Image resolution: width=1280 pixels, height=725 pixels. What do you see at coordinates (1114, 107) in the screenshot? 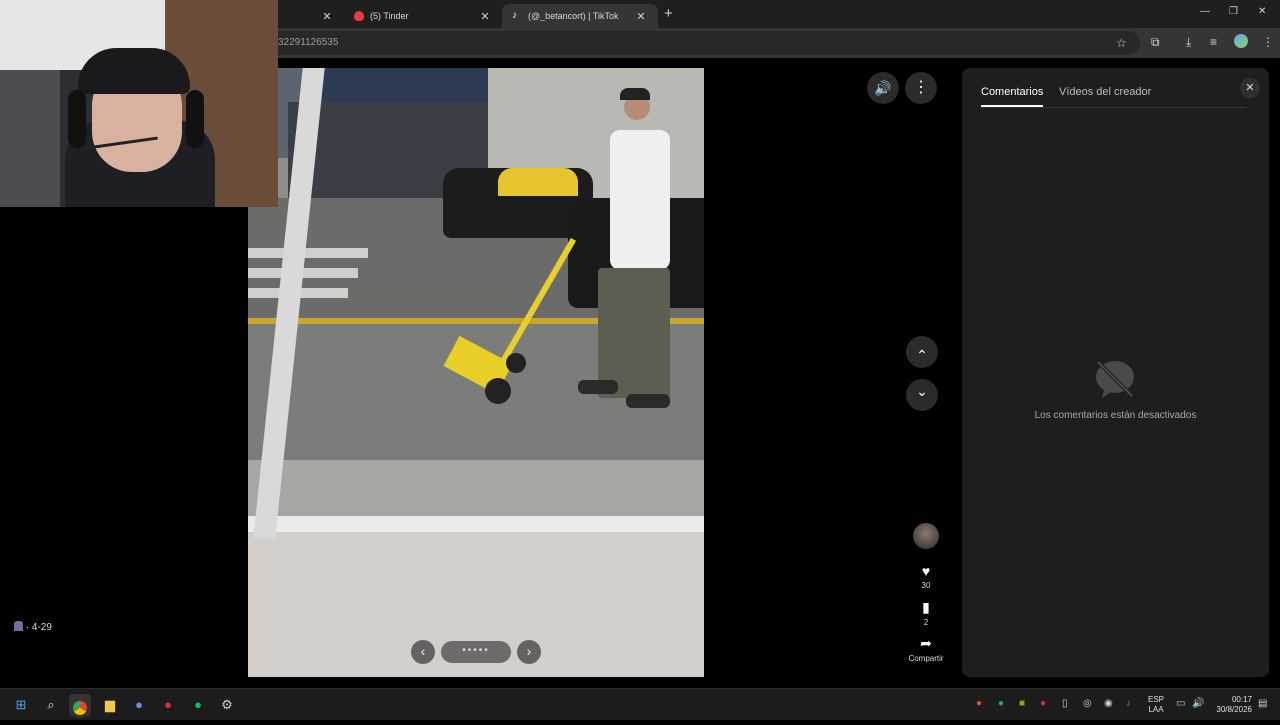
I see `panel-divider` at bounding box center [1114, 107].